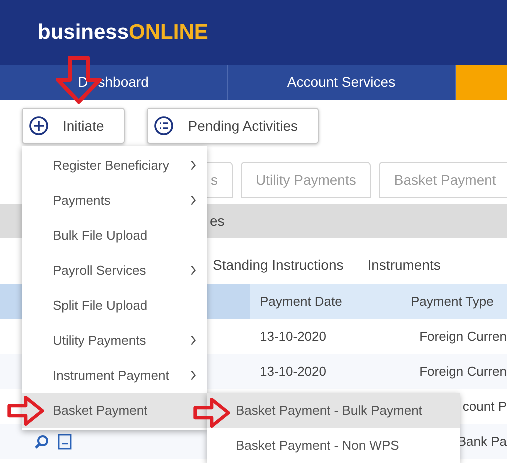 Image resolution: width=507 pixels, height=463 pixels. Describe the element at coordinates (42, 442) in the screenshot. I see `search-icon` at that location.